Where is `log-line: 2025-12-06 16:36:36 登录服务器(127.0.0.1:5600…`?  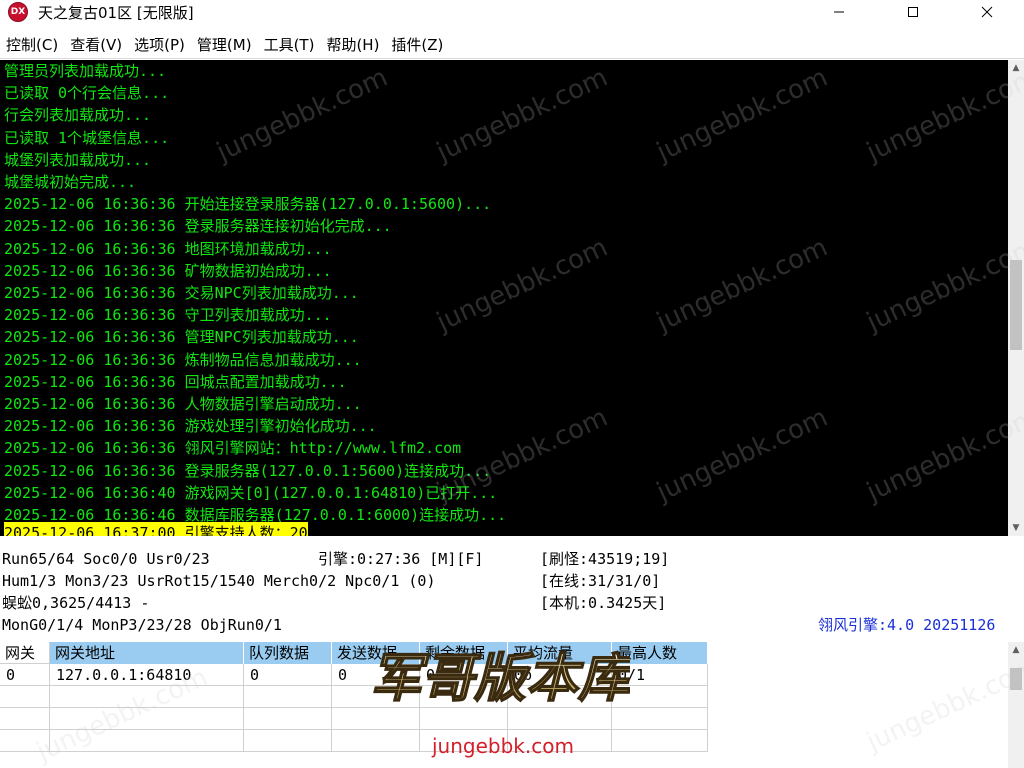
log-line: 2025-12-06 16:36:36 登录服务器(127.0.0.1:5600… is located at coordinates (248, 470).